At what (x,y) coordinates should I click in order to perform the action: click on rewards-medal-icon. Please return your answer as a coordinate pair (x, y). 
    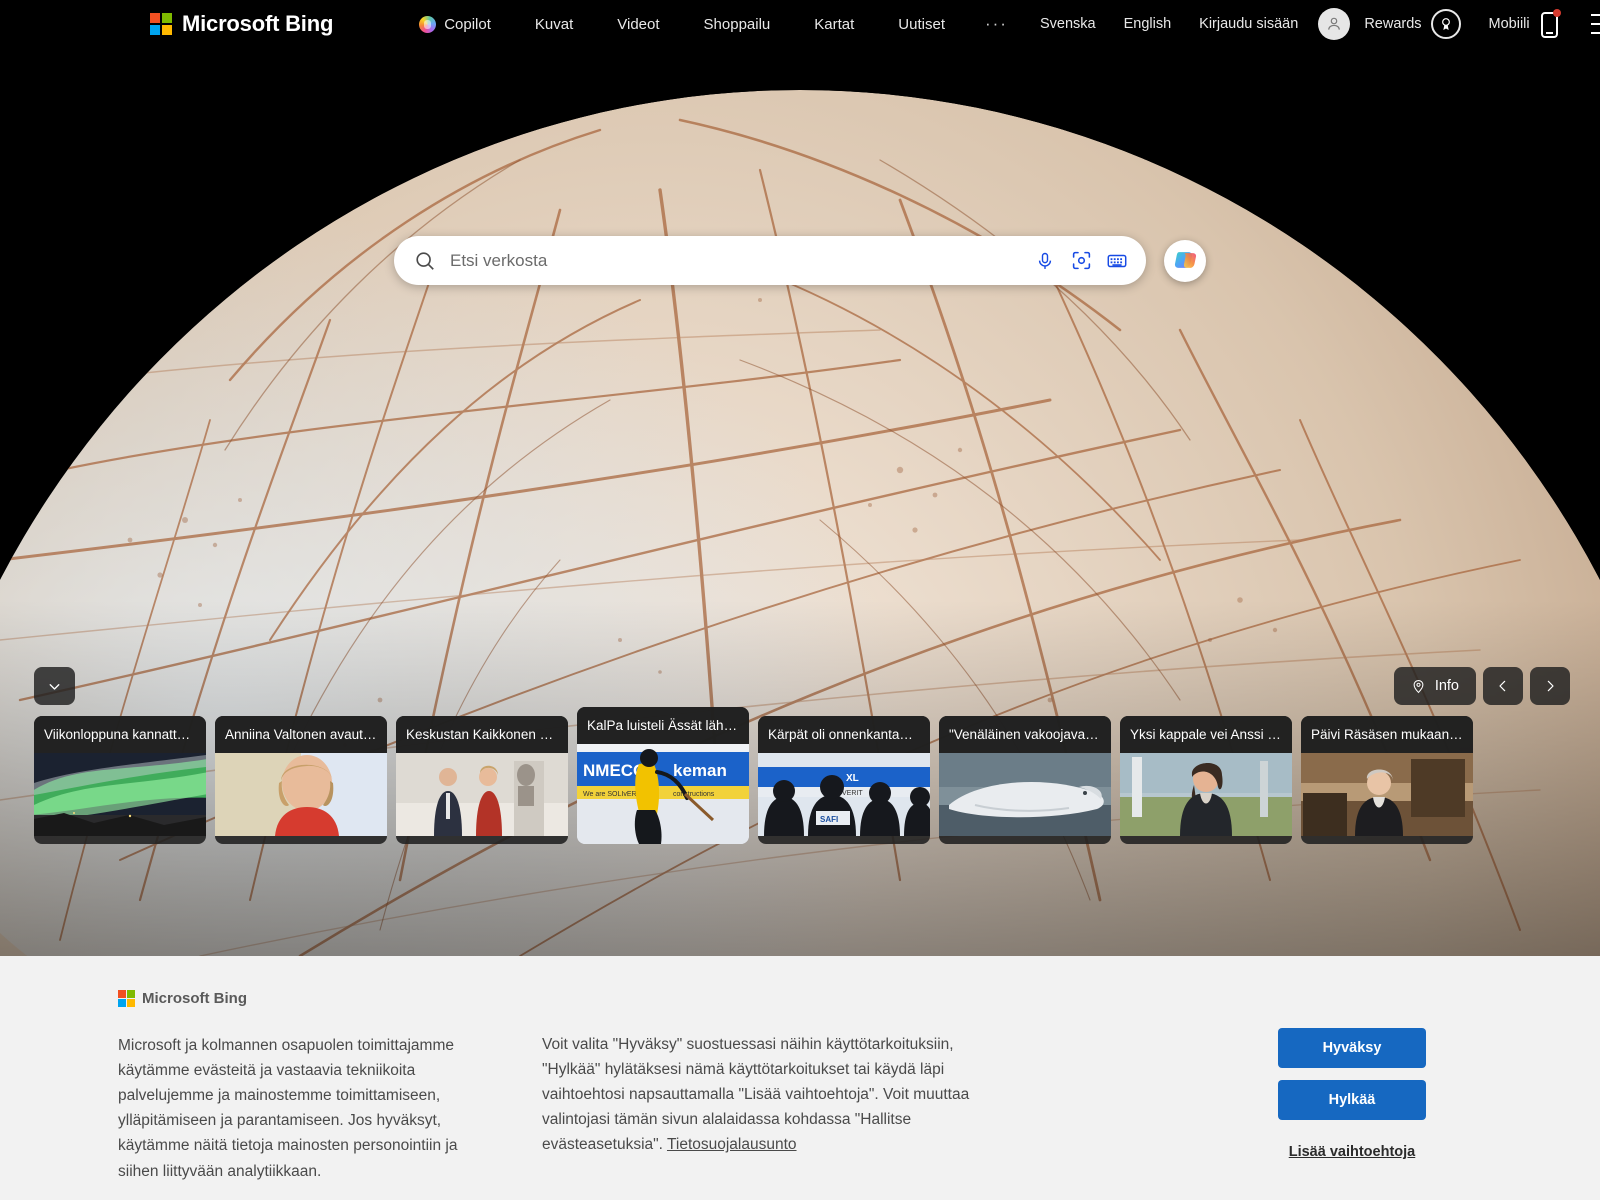
    Looking at the image, I should click on (1445, 24).